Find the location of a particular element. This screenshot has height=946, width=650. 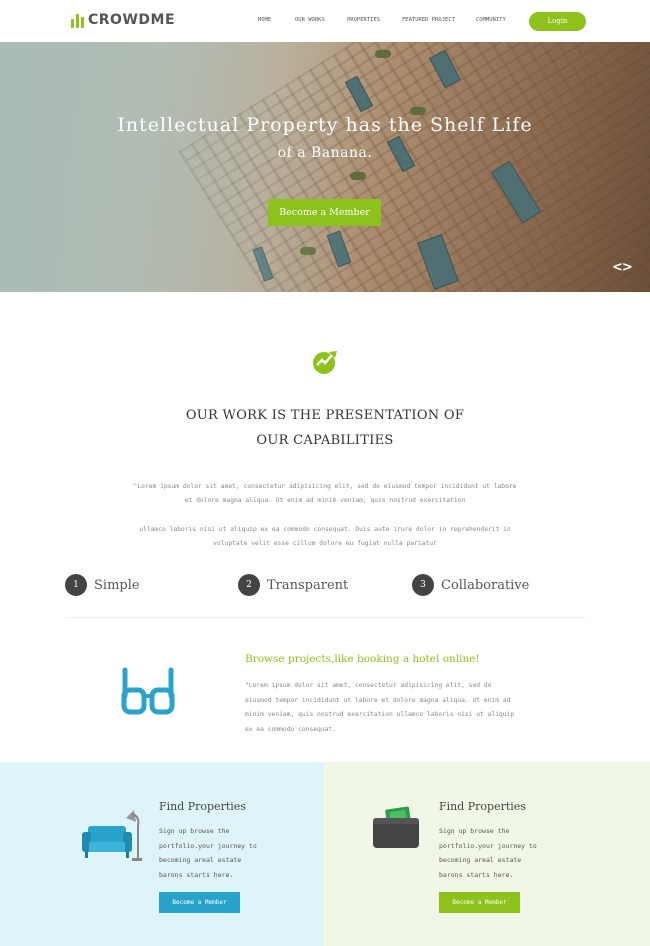

feature-simple: 1 Simple is located at coordinates (102, 585).